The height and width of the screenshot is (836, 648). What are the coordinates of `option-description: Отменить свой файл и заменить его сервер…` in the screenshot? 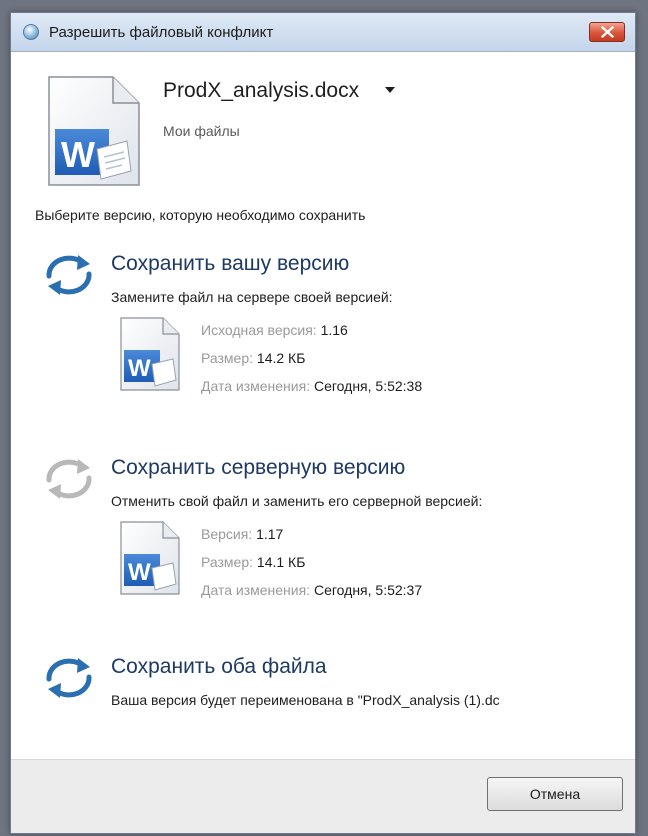 It's located at (297, 501).